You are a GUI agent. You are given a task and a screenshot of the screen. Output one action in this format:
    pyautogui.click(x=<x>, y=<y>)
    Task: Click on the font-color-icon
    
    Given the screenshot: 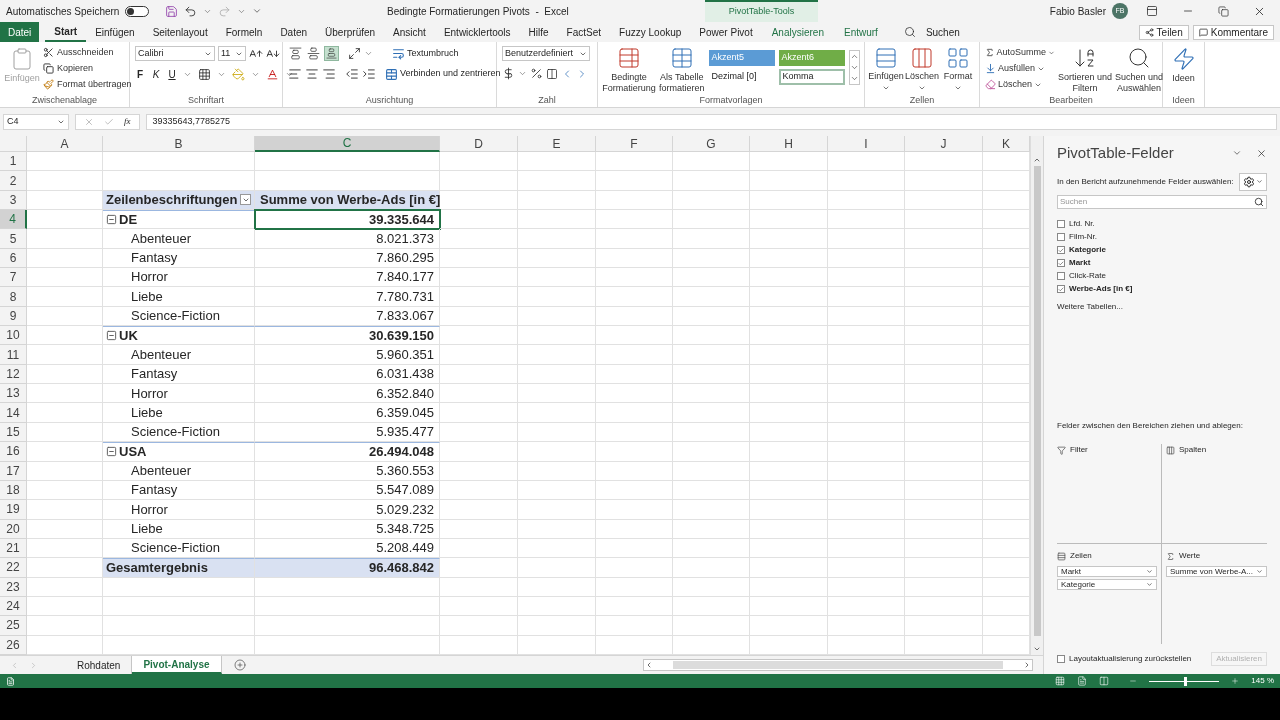 What is the action you would take?
    pyautogui.click(x=272, y=74)
    